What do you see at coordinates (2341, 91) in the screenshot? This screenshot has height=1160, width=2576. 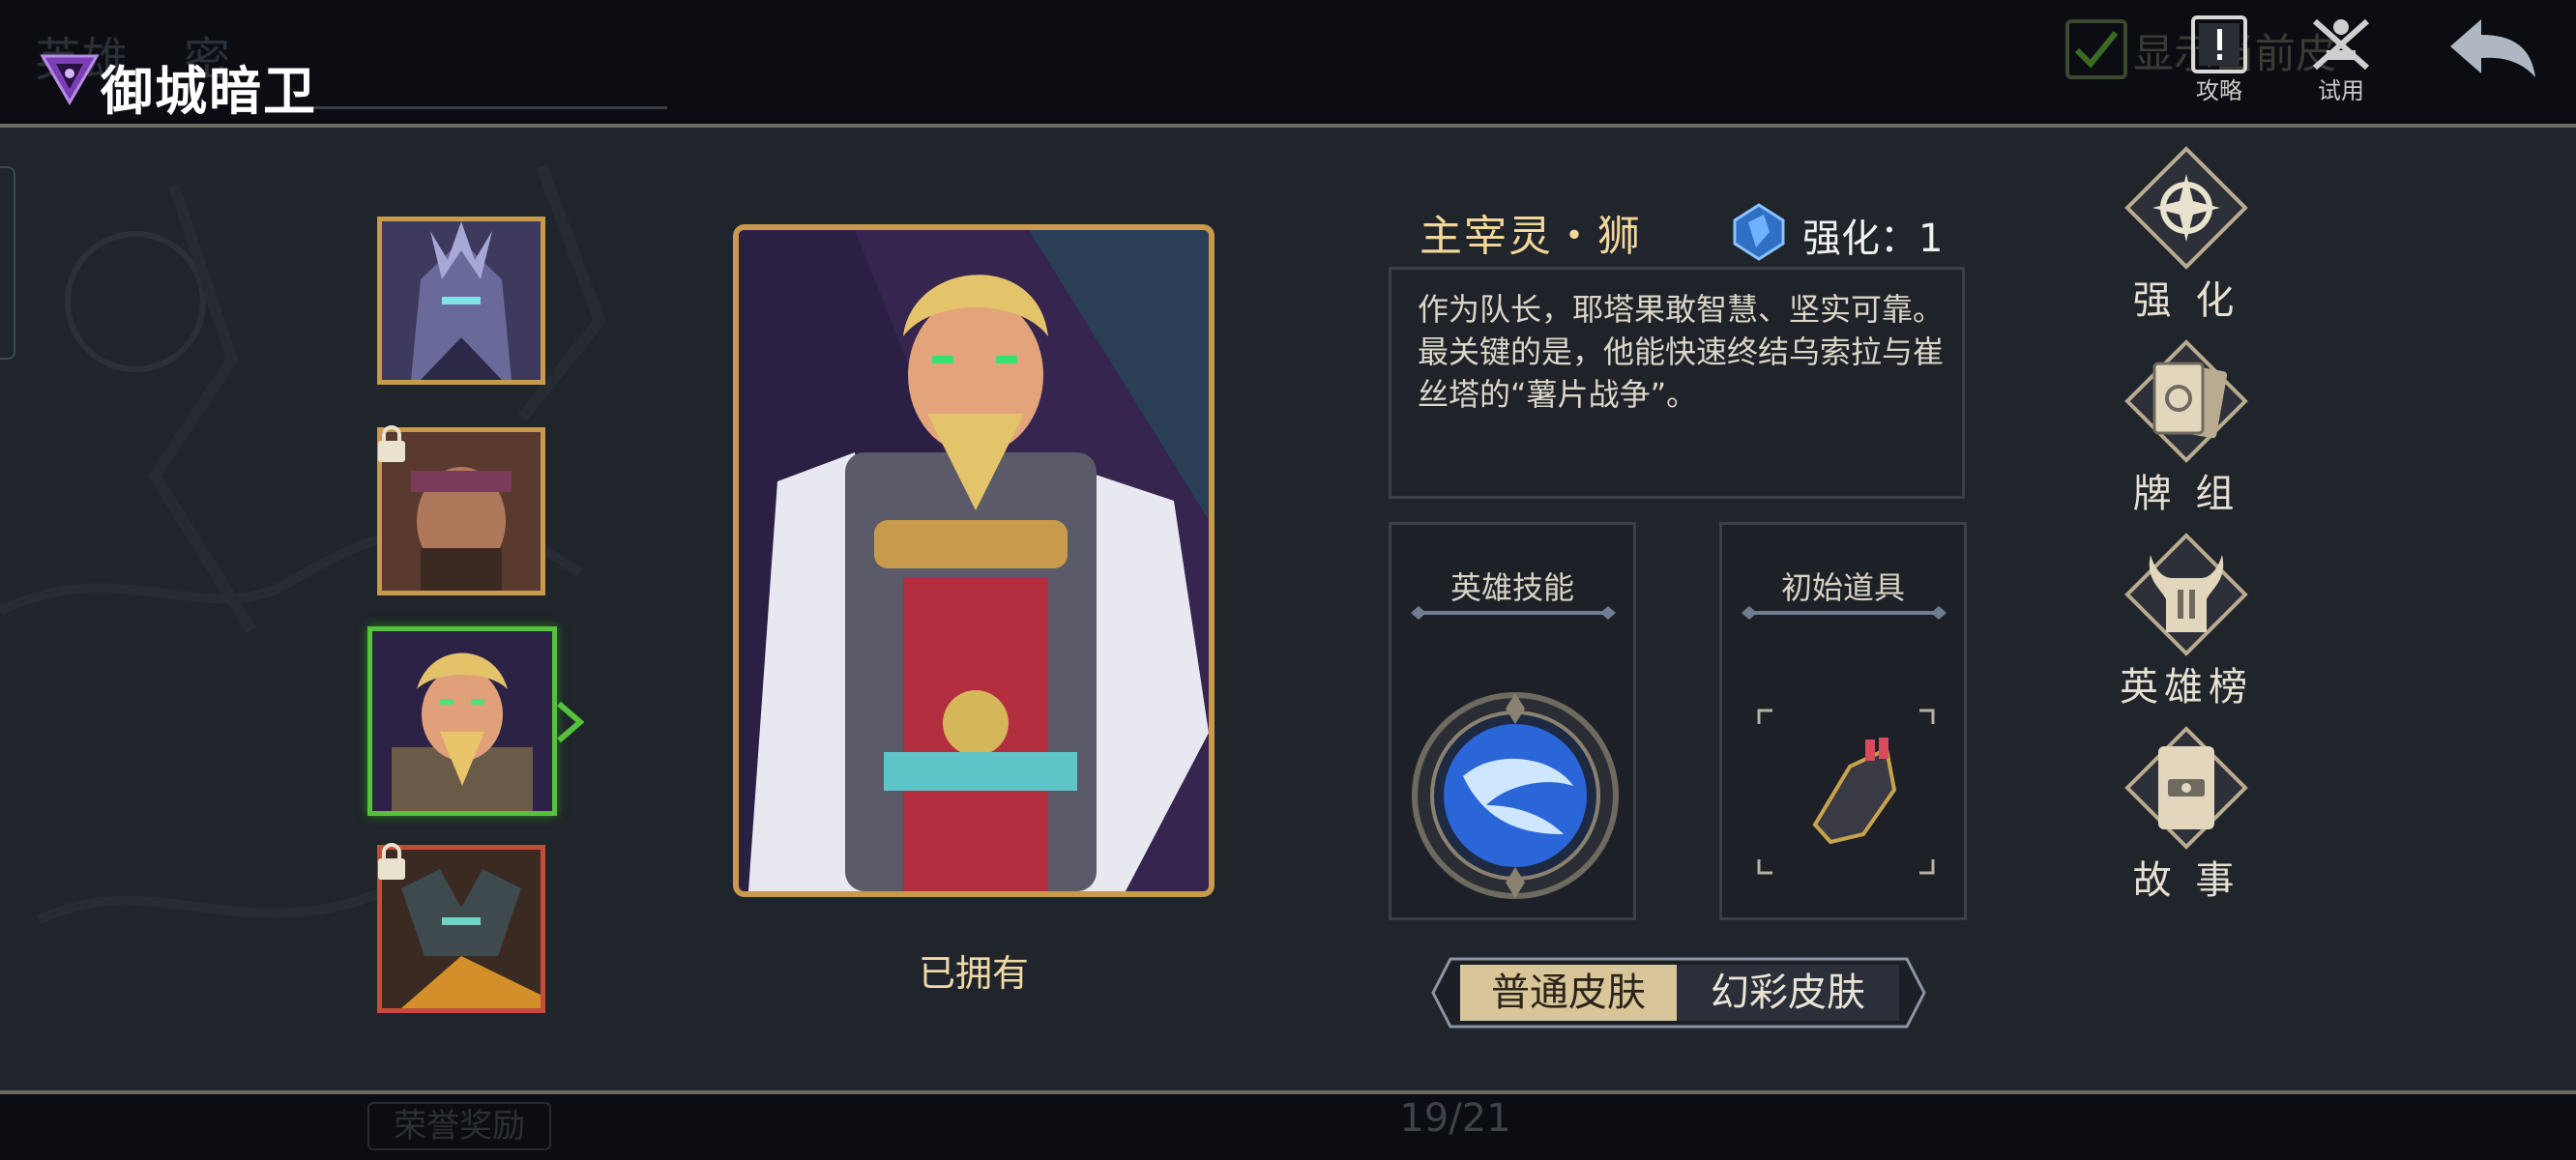 I see `trial-label: 试用` at bounding box center [2341, 91].